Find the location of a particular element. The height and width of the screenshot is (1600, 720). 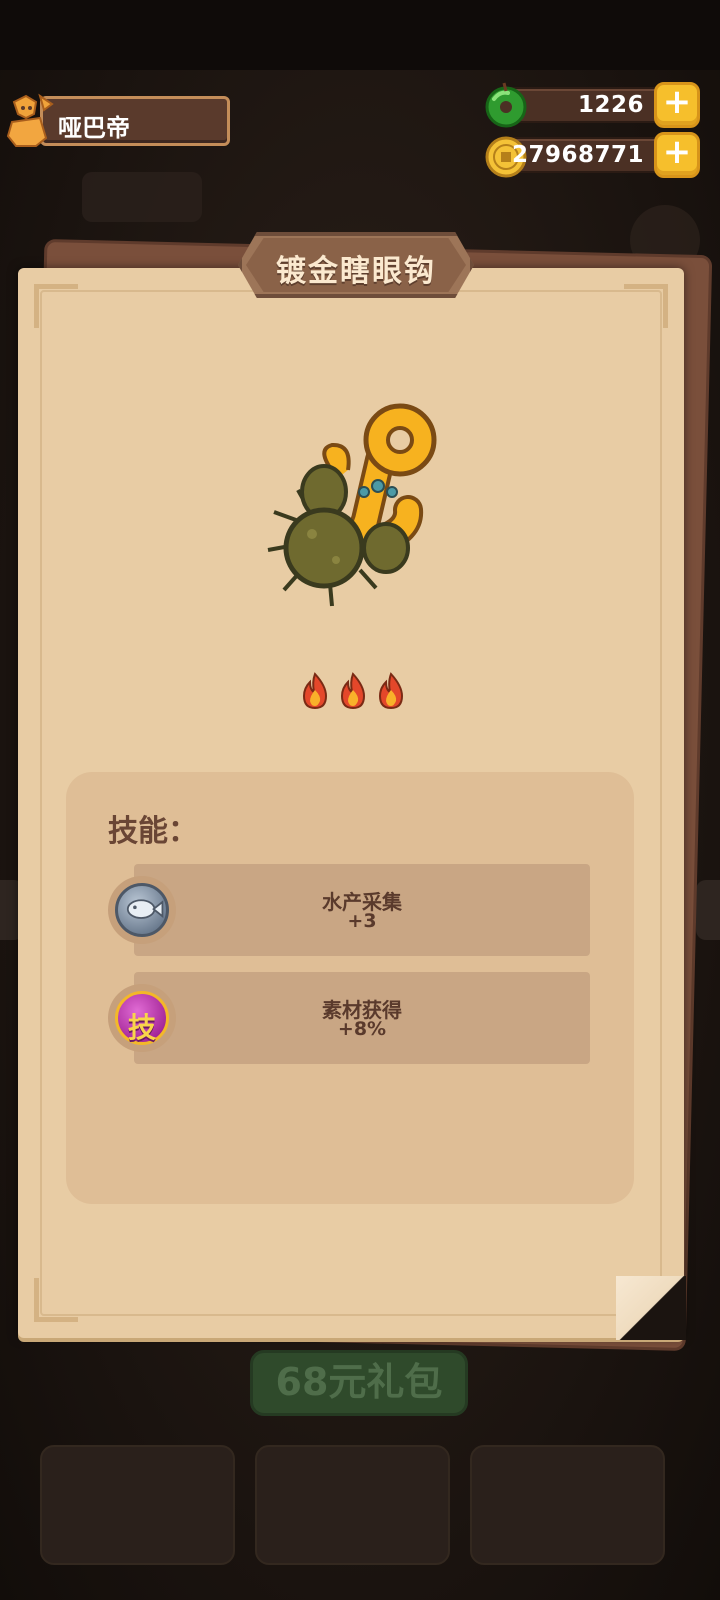

add-gold-button: + is located at coordinates (677, 155).